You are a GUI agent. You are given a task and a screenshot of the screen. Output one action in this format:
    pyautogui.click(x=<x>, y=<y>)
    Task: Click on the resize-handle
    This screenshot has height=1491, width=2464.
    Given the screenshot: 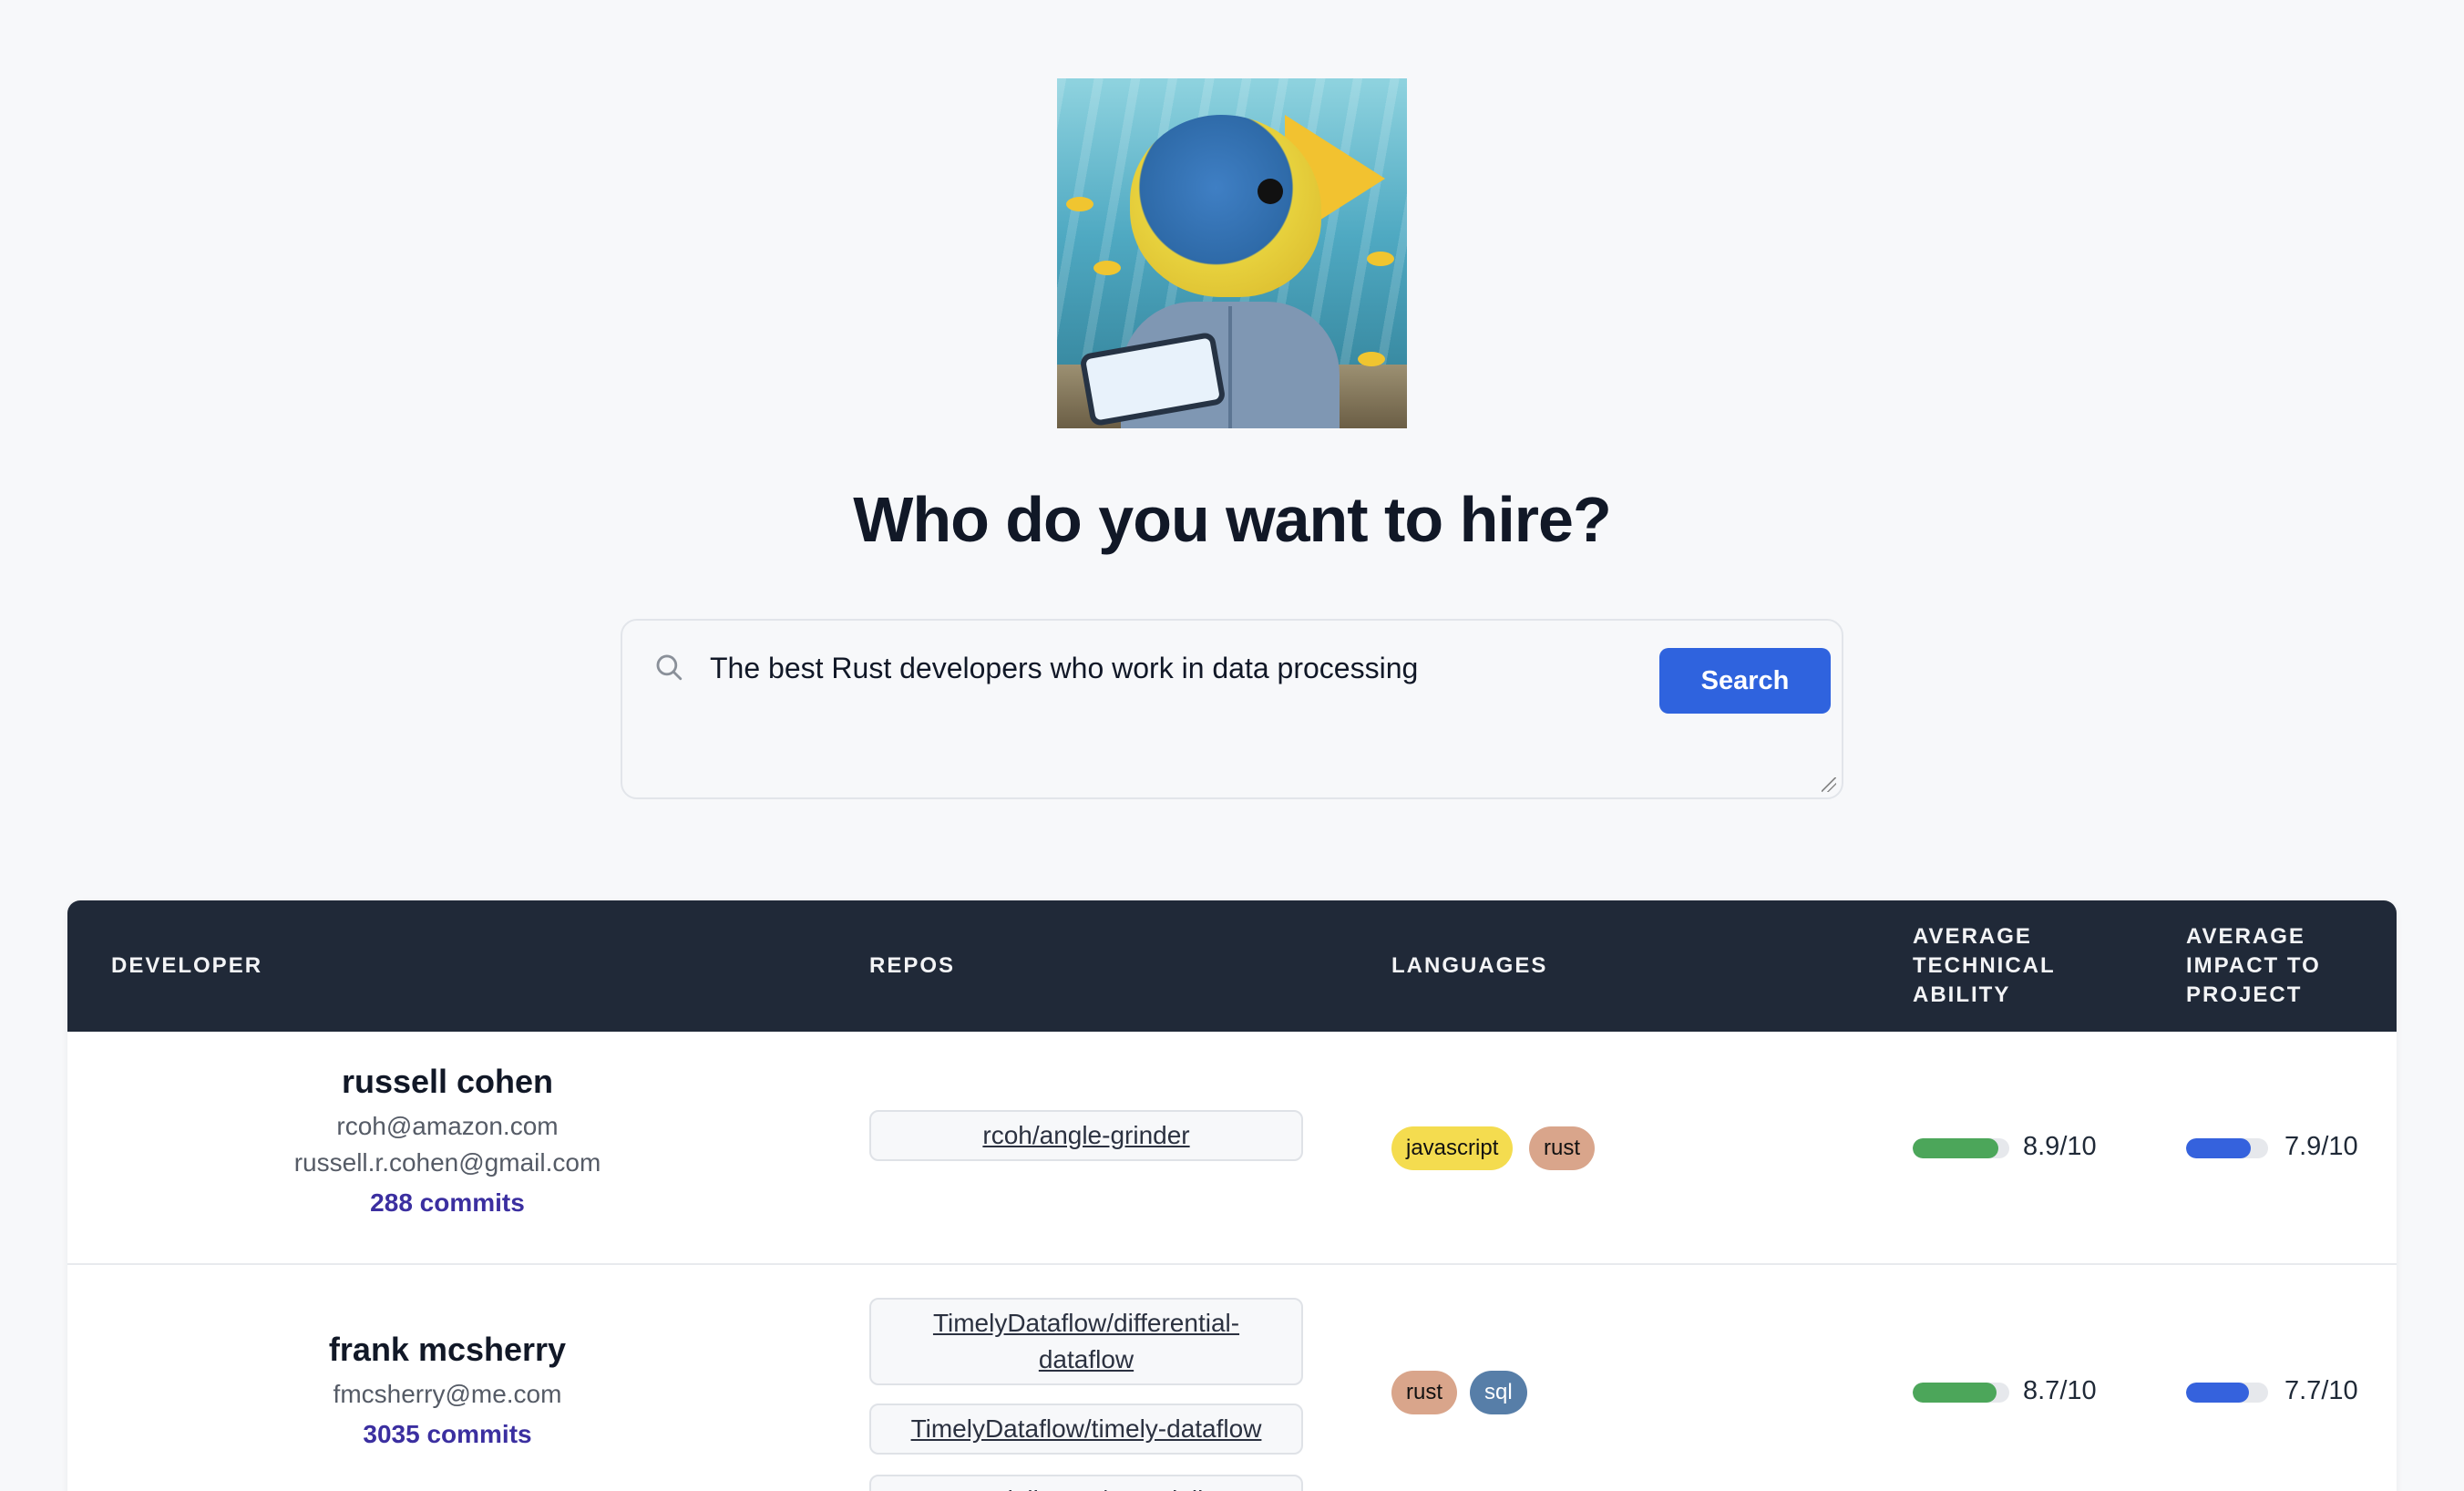 What is the action you would take?
    pyautogui.click(x=1829, y=784)
    